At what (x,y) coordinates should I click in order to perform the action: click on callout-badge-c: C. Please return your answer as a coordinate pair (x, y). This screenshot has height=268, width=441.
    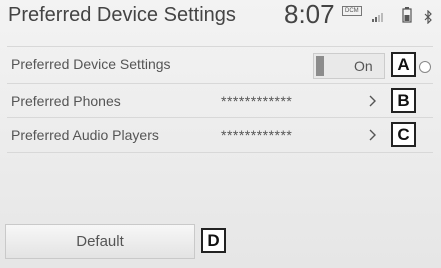
    Looking at the image, I should click on (403, 134).